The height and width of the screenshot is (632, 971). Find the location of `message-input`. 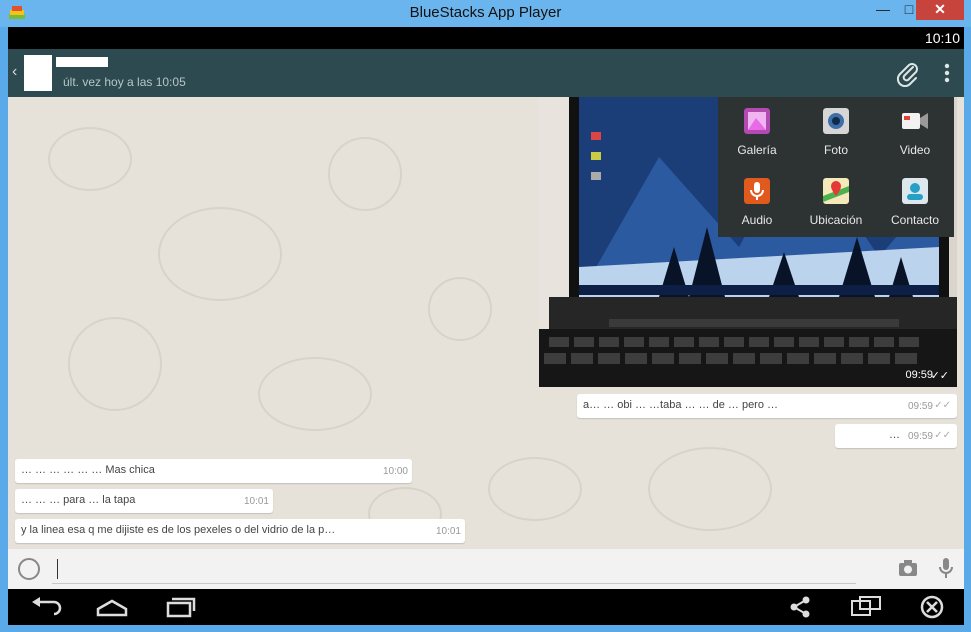

message-input is located at coordinates (454, 570).